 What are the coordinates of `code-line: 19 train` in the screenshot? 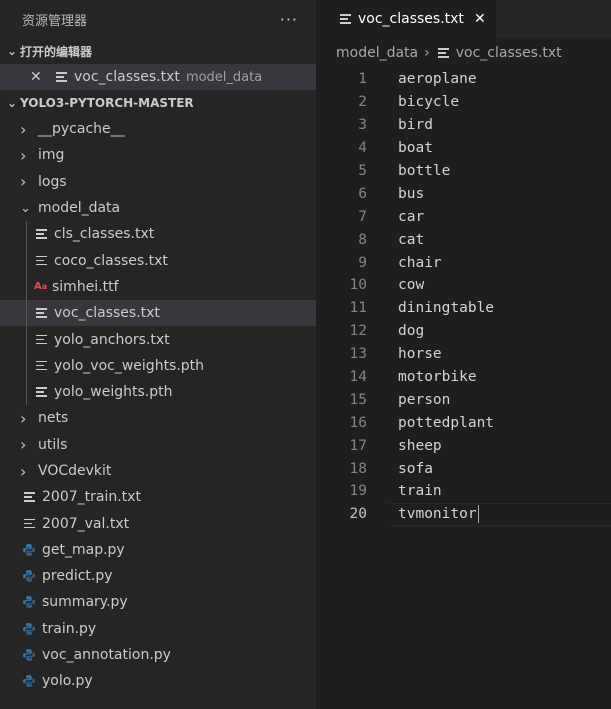 It's located at (463, 491).